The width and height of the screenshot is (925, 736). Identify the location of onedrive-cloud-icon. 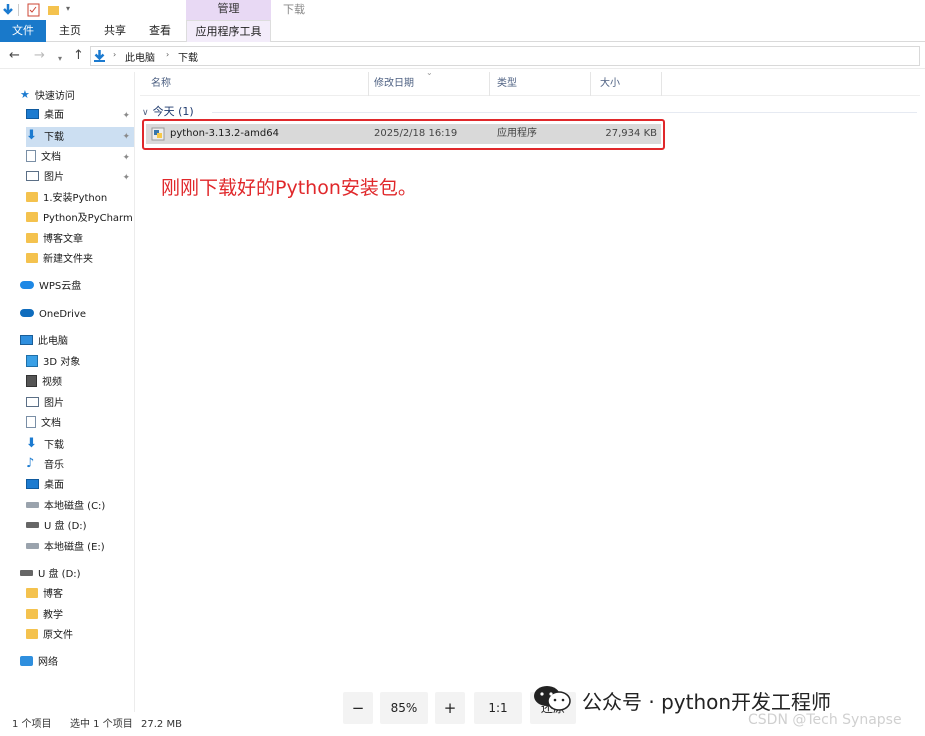
(27, 313).